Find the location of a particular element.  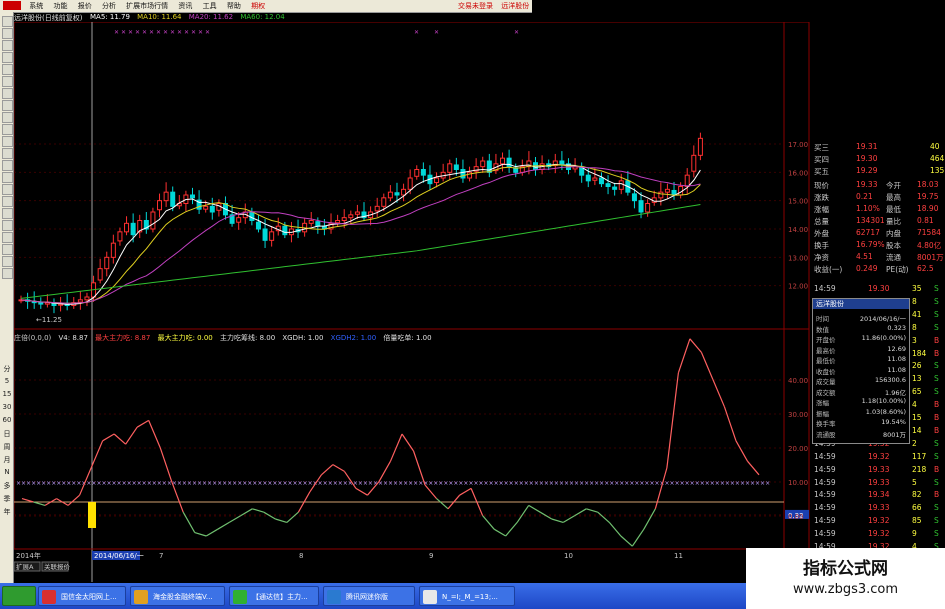

stat-label: 涨跌 is located at coordinates (821, 197).